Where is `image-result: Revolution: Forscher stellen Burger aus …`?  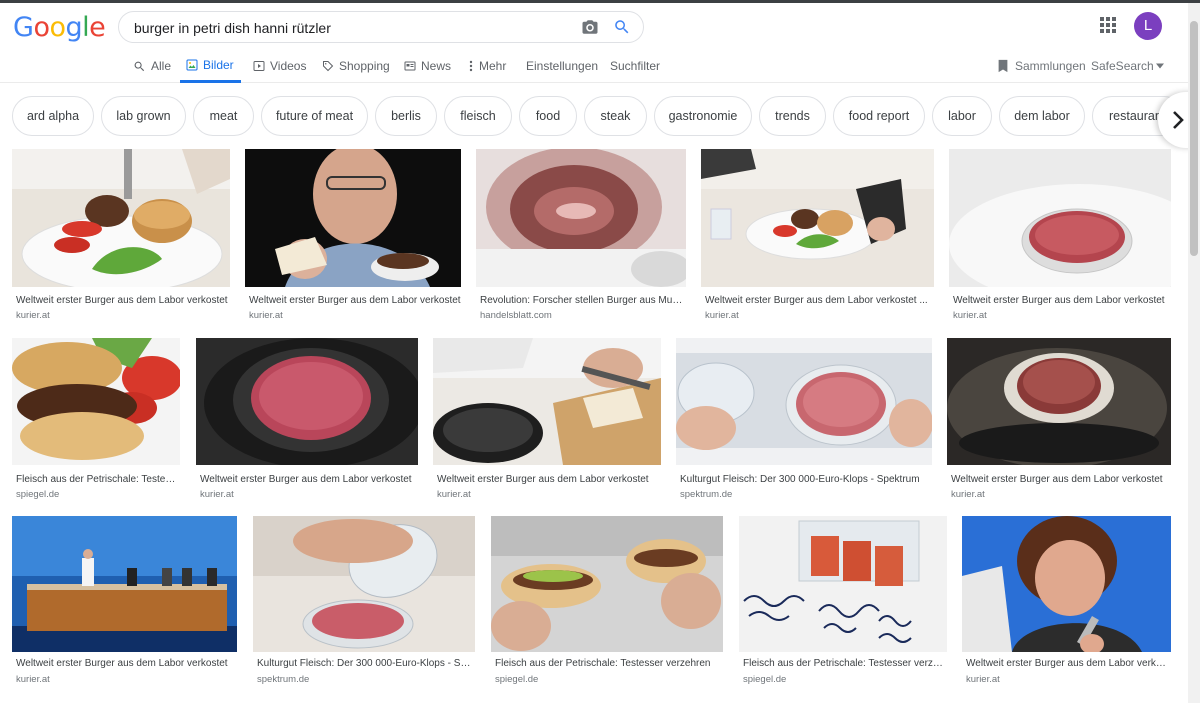 image-result: Revolution: Forscher stellen Burger aus … is located at coordinates (581, 236).